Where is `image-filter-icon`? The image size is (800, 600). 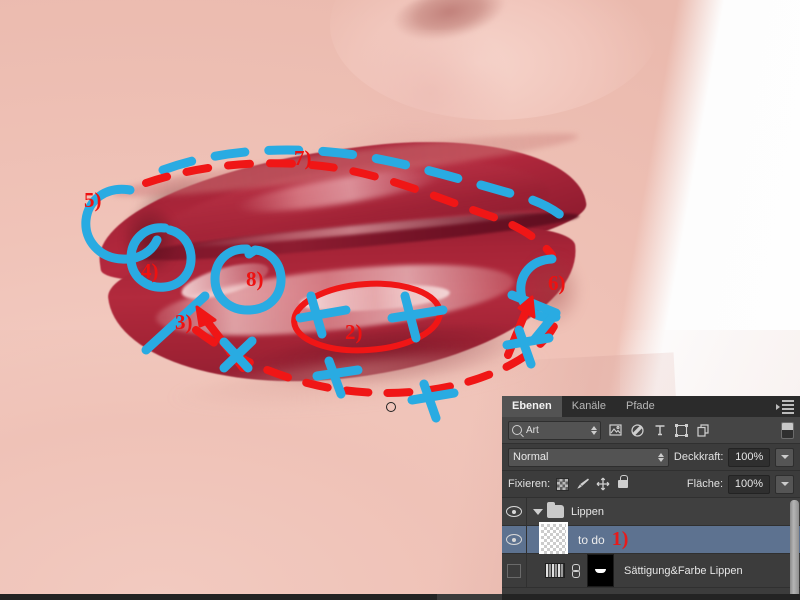
image-filter-icon is located at coordinates (615, 430).